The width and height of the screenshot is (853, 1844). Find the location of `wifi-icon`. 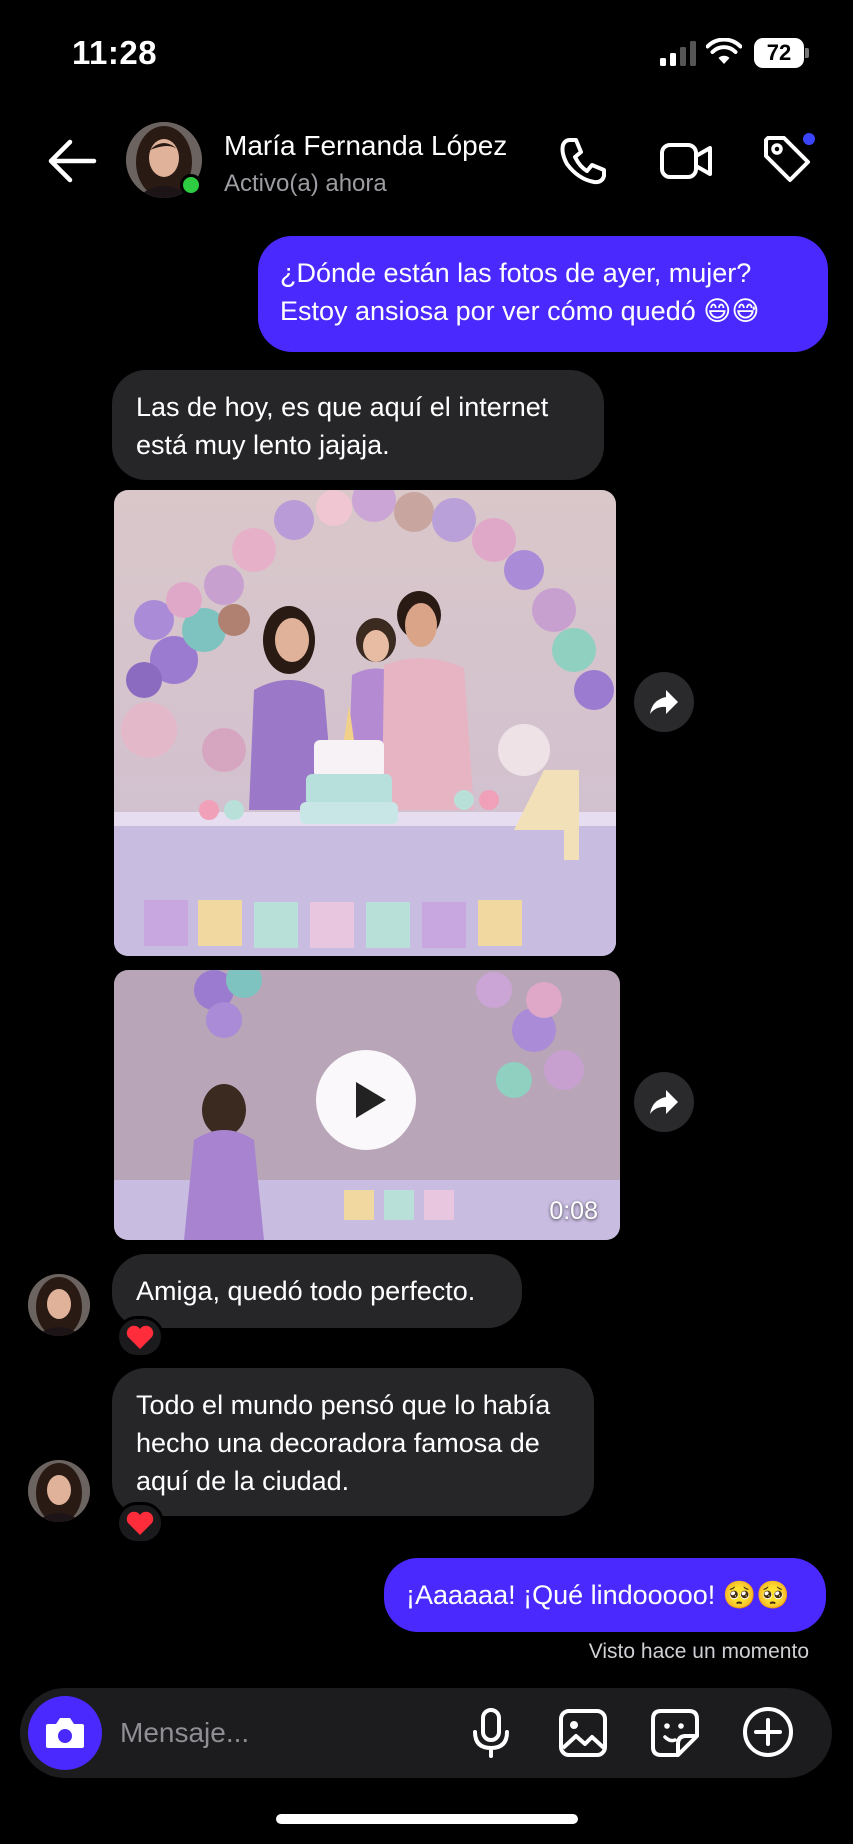

wifi-icon is located at coordinates (724, 51).